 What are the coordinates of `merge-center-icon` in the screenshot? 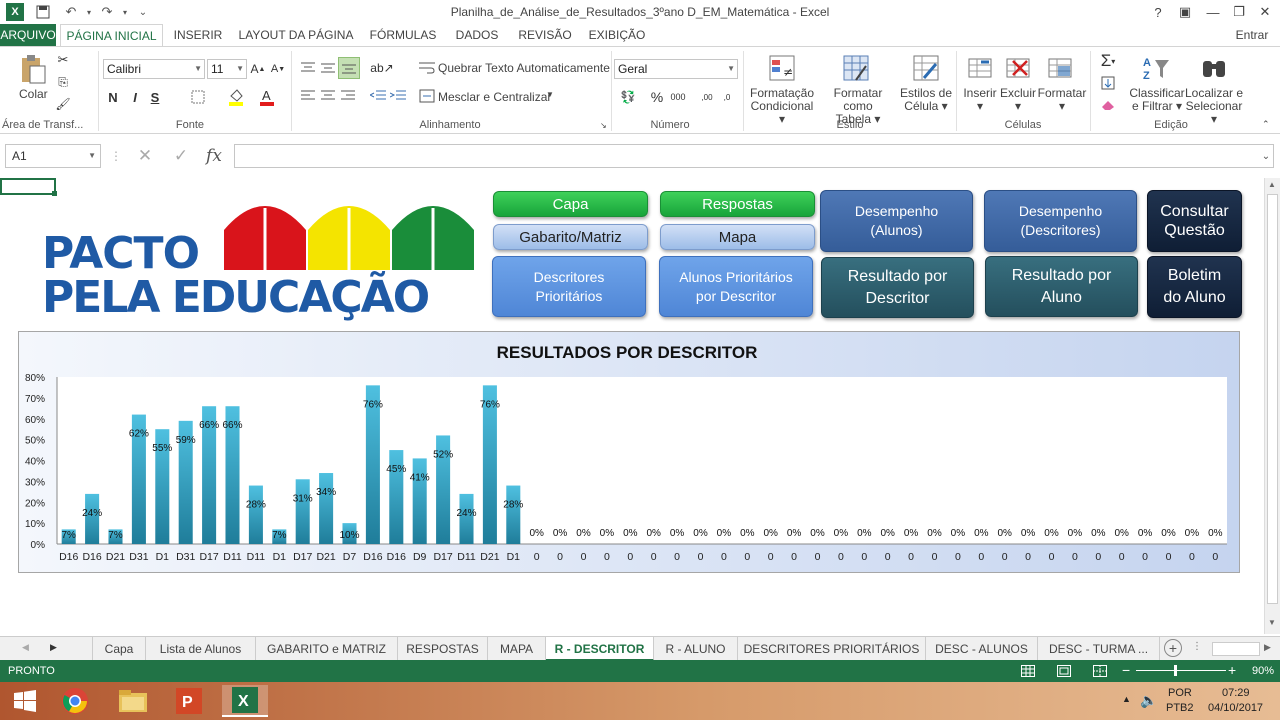 It's located at (427, 96).